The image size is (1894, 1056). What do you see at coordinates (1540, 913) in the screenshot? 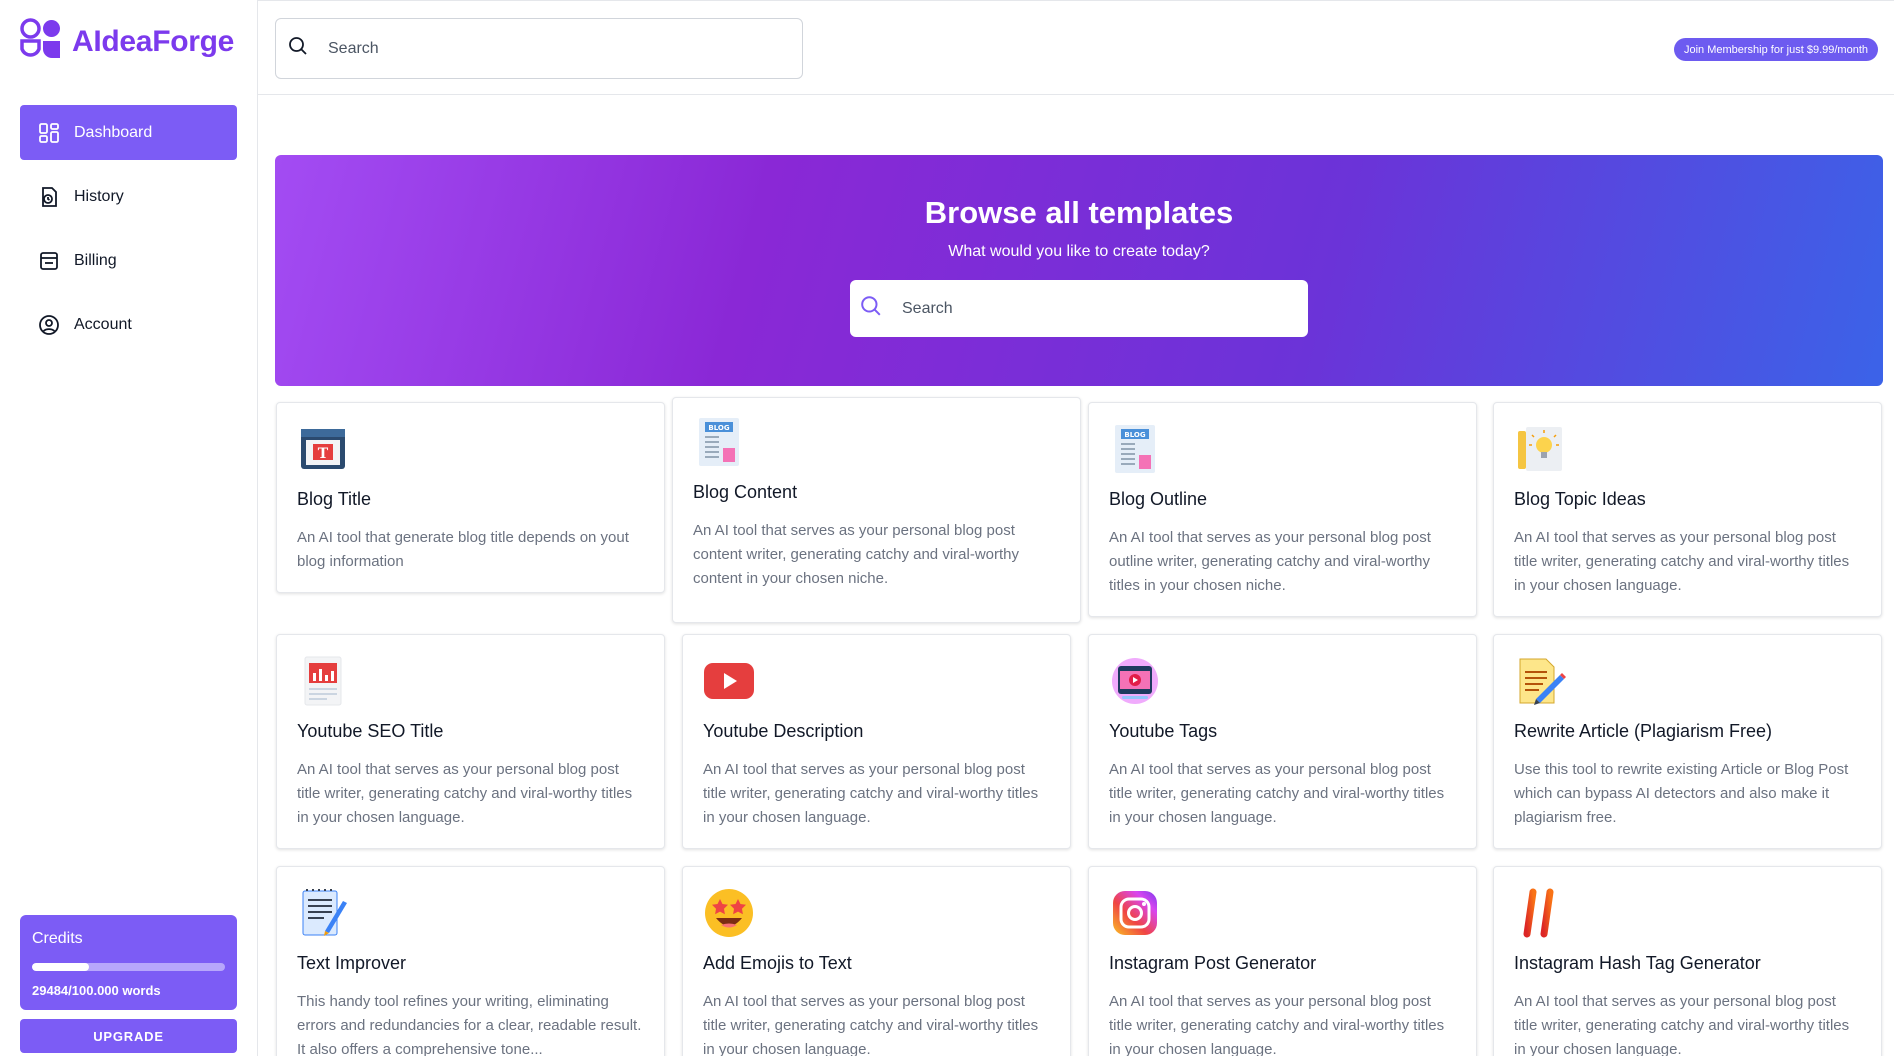
I see `hashtag-icon` at bounding box center [1540, 913].